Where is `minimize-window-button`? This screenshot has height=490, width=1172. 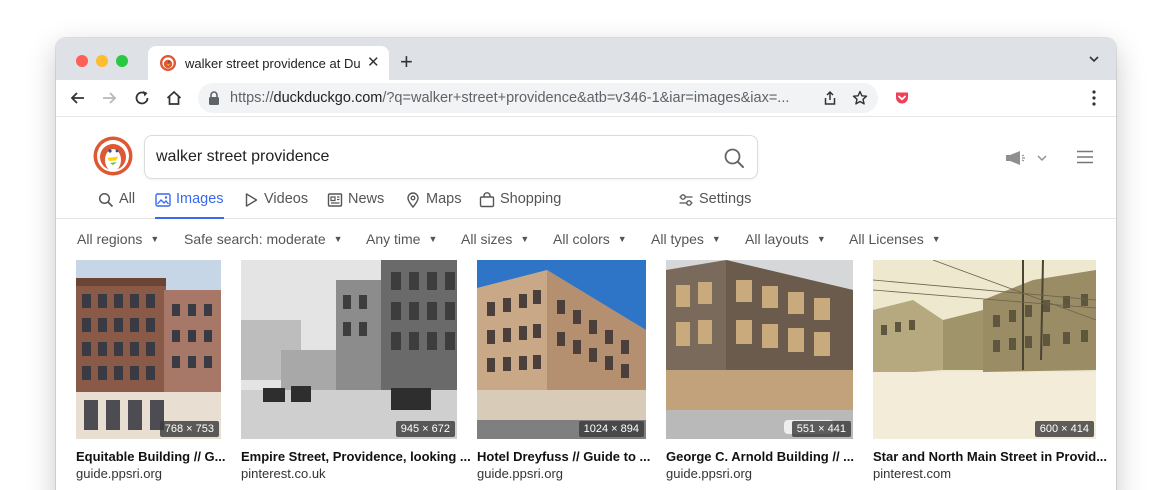
minimize-window-button is located at coordinates (102, 61).